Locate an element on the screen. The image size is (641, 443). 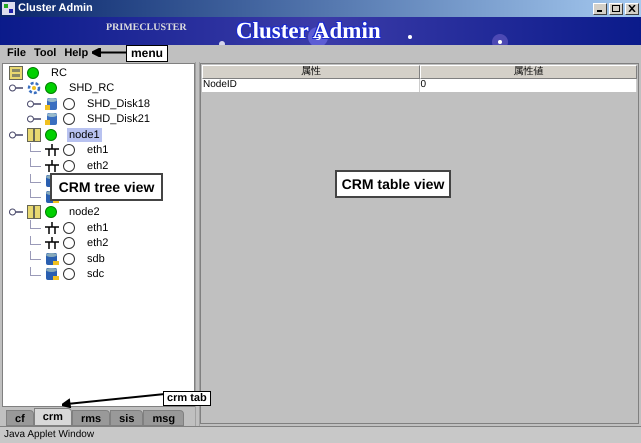
status-bar: Java Applet Window is located at coordinates (320, 434).